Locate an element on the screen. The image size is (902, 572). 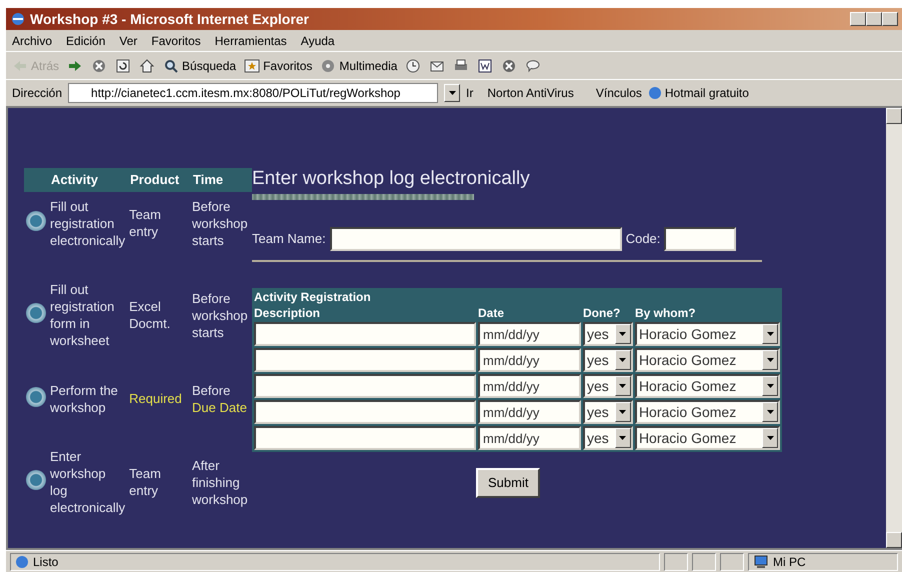
links-label: Vínculos is located at coordinates (619, 93).